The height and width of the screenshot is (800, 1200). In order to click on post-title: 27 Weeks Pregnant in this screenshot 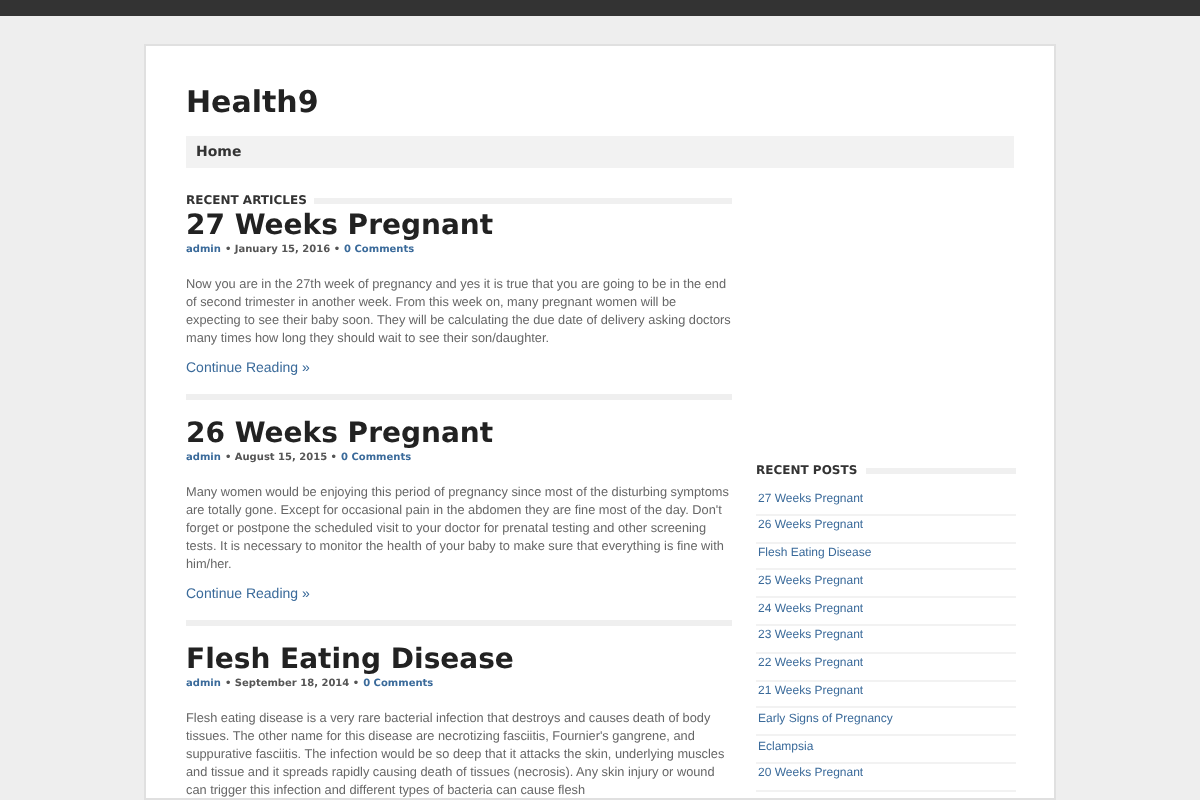, I will do `click(459, 227)`.